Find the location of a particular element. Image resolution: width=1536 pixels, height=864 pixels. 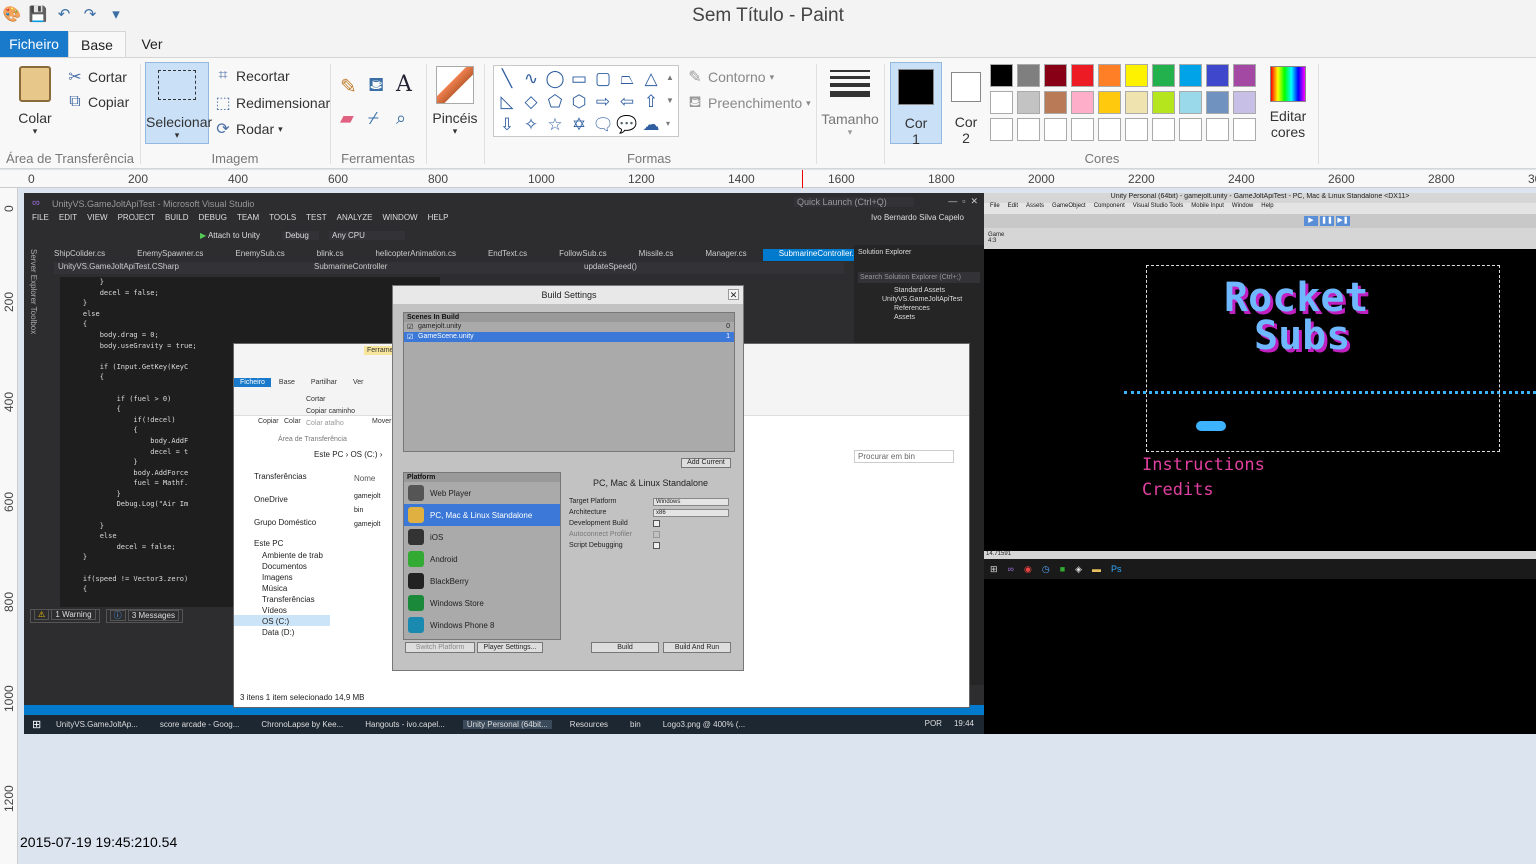

rectangle-shape-icon: ▭ is located at coordinates (579, 79).